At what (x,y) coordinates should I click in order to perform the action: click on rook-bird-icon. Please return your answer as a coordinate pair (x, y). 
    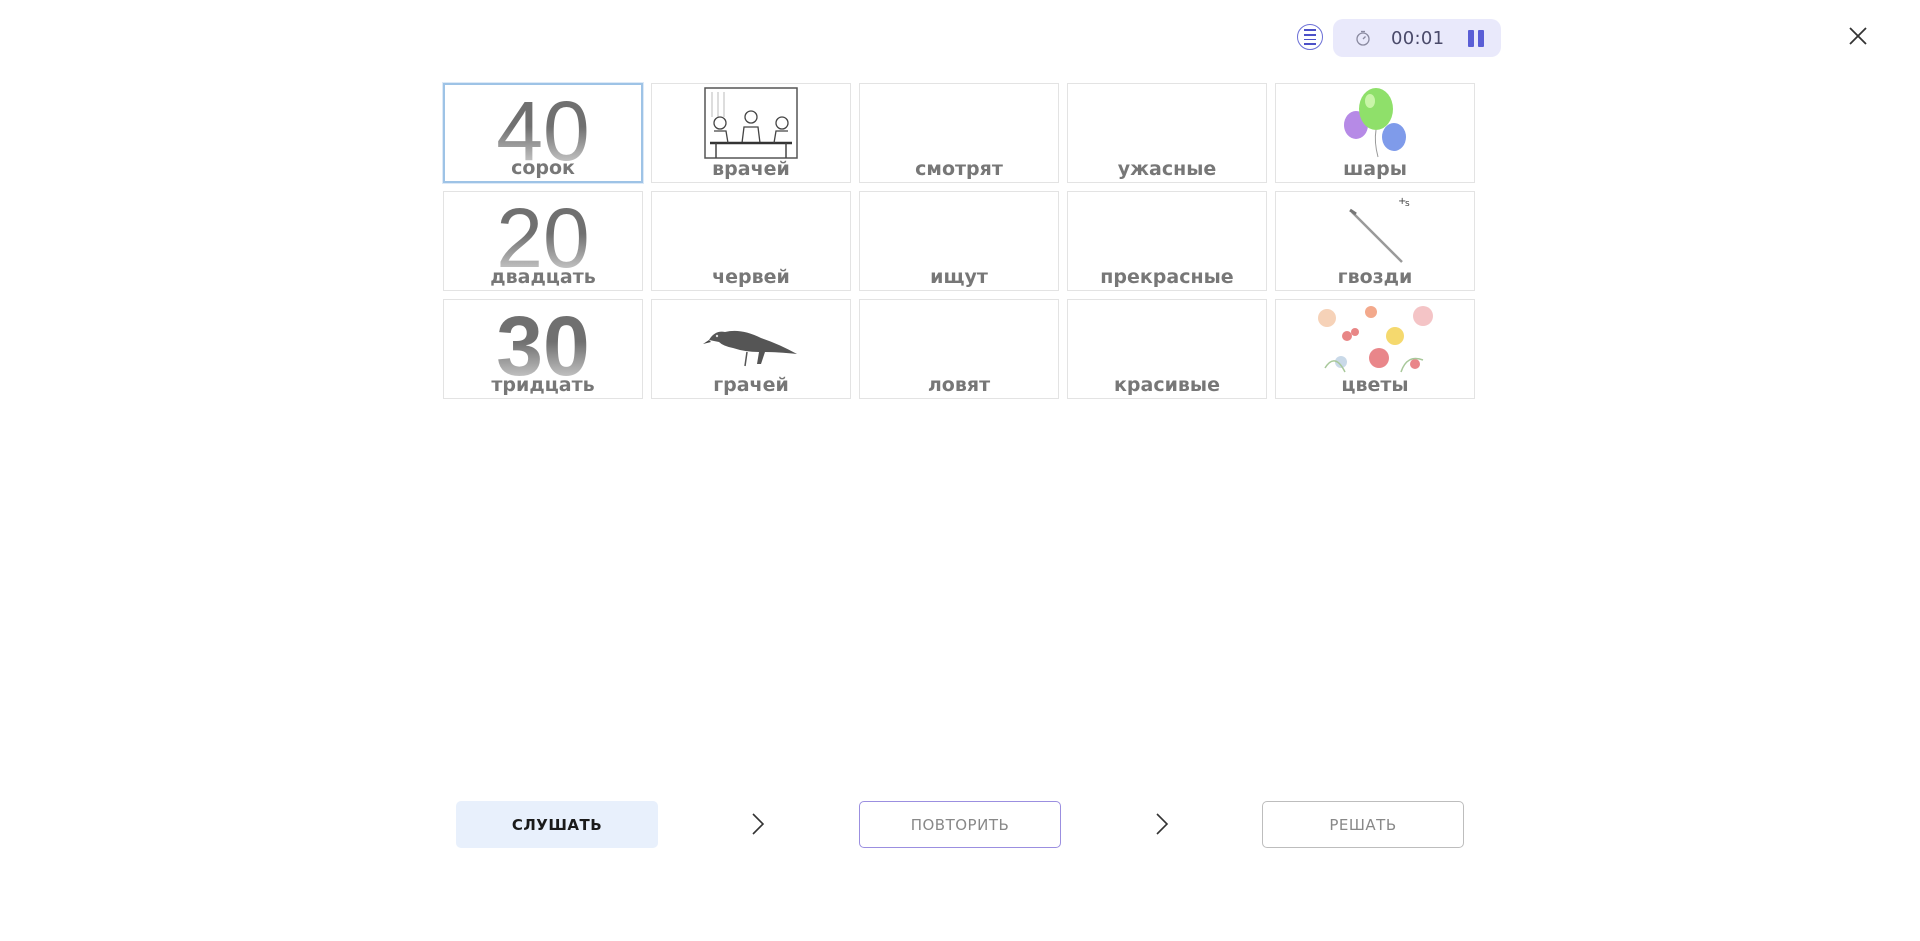
    Looking at the image, I should click on (750, 348).